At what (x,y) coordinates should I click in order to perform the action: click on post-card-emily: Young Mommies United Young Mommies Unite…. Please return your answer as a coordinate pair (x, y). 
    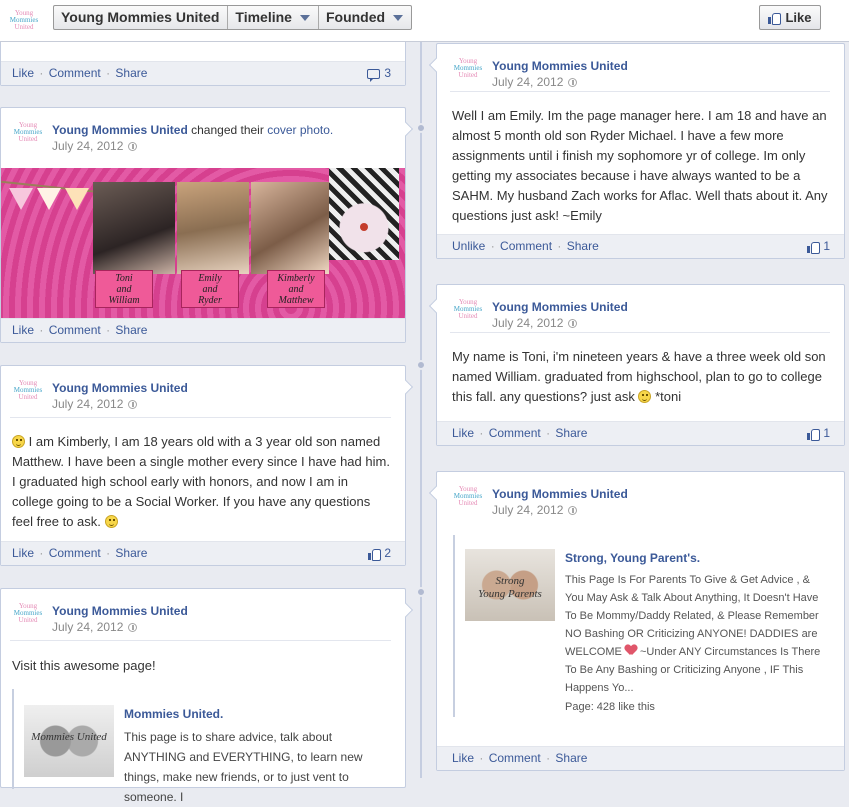
    Looking at the image, I should click on (636, 151).